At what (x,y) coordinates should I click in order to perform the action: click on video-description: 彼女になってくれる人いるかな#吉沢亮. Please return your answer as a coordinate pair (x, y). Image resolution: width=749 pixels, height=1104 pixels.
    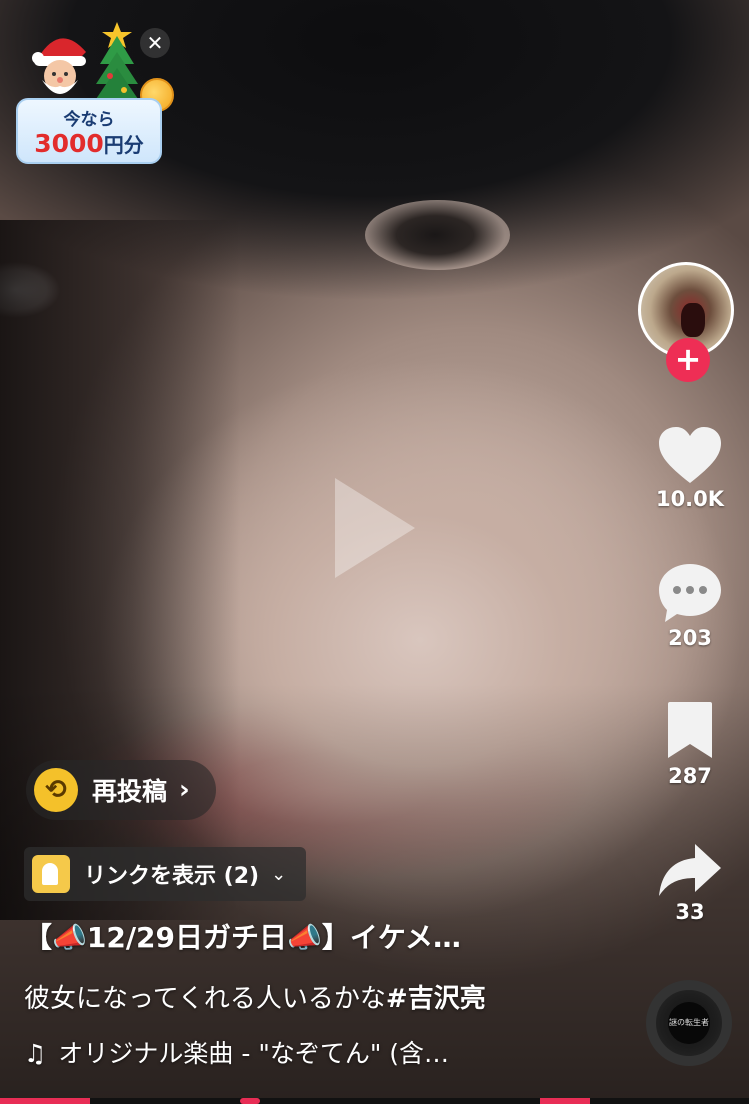
    Looking at the image, I should click on (324, 996).